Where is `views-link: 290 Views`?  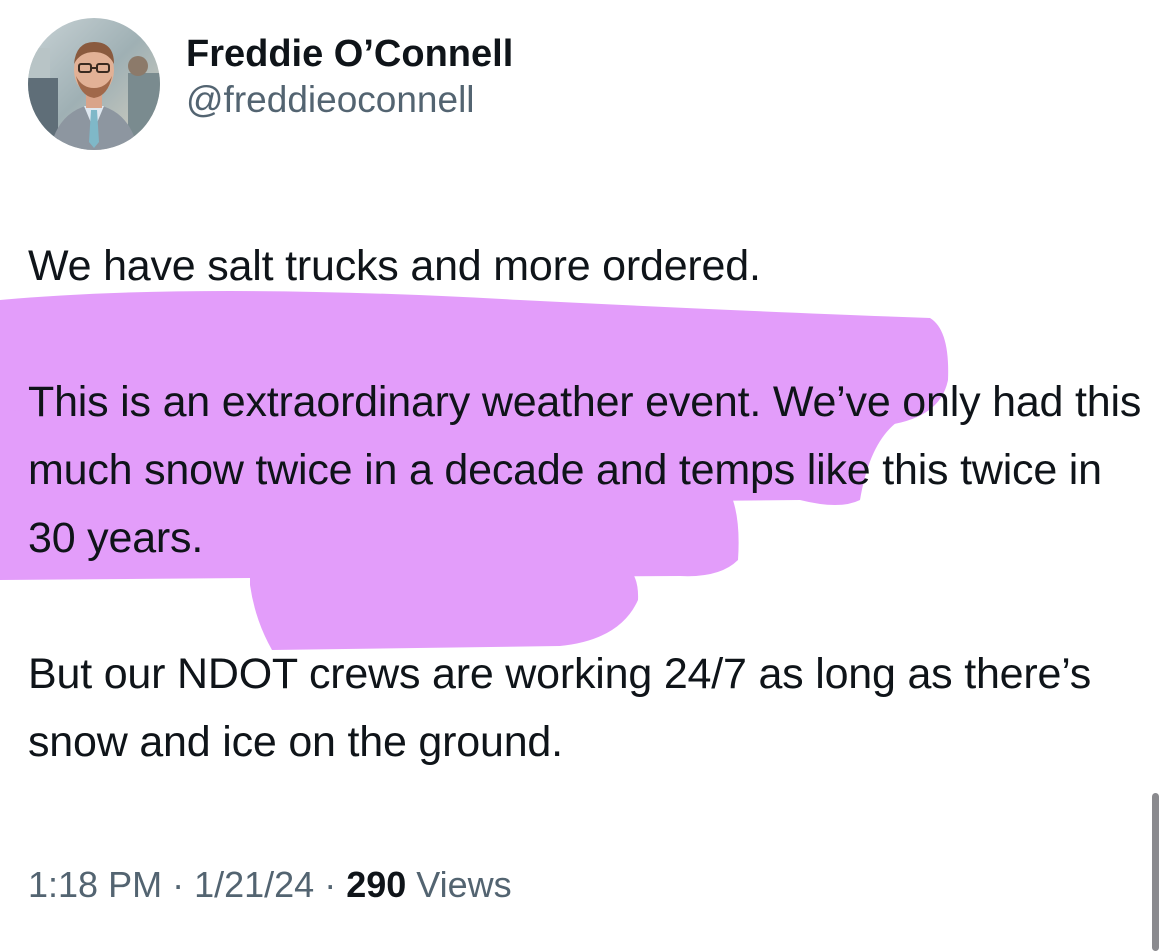
views-link: 290 Views is located at coordinates (428, 884).